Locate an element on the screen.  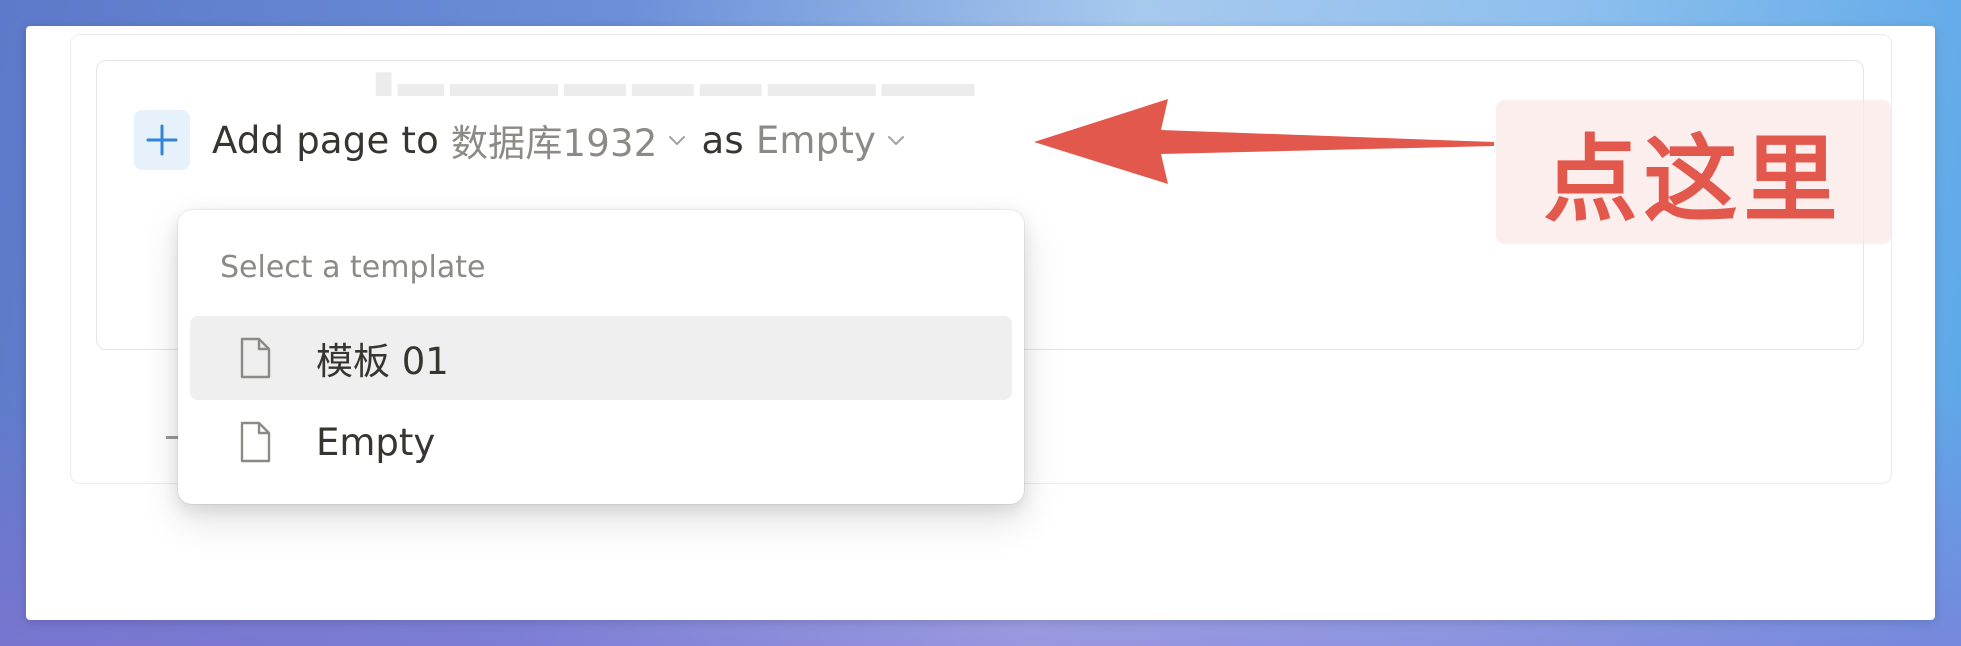
add-page-label: Add page to is located at coordinates (325, 140).